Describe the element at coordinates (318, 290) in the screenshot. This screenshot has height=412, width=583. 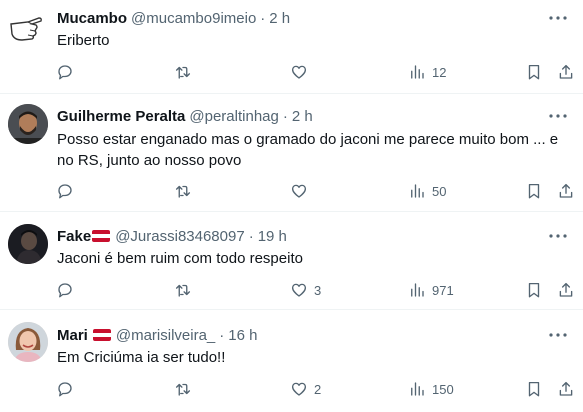
I see `like-count: 3` at that location.